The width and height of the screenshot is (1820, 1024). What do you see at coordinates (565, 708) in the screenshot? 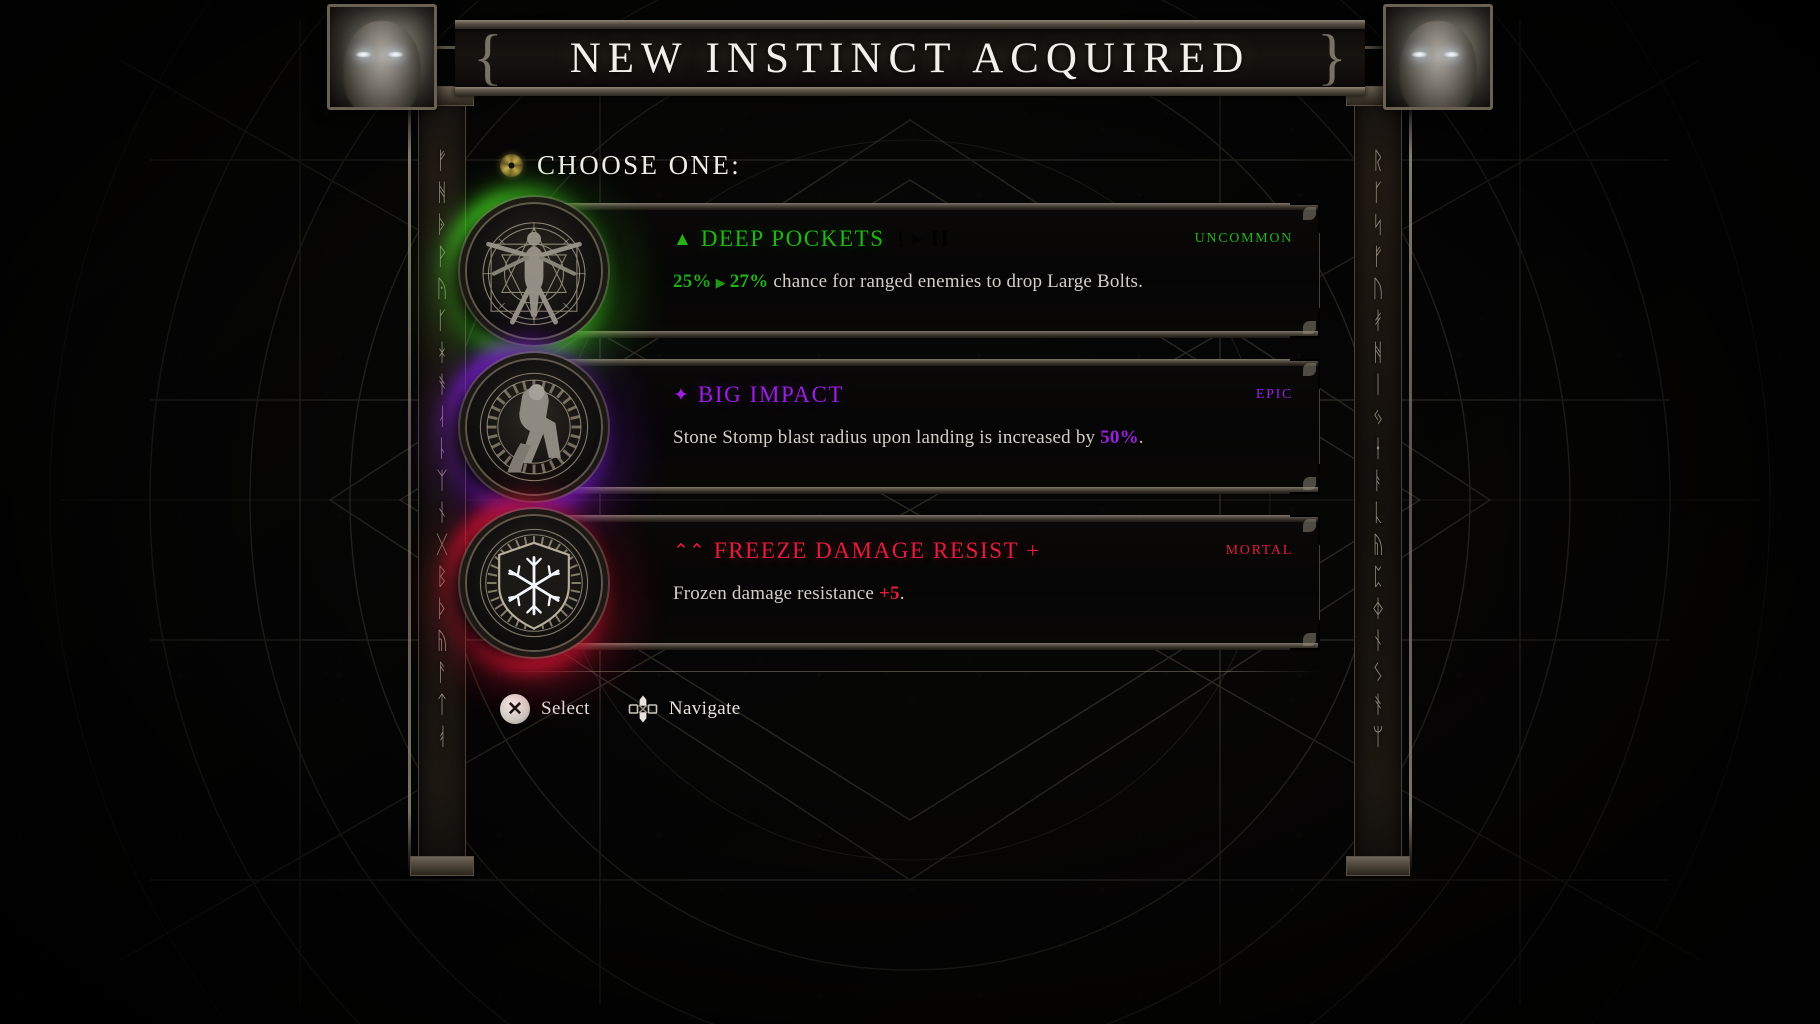
I see `control-select-label: Select` at bounding box center [565, 708].